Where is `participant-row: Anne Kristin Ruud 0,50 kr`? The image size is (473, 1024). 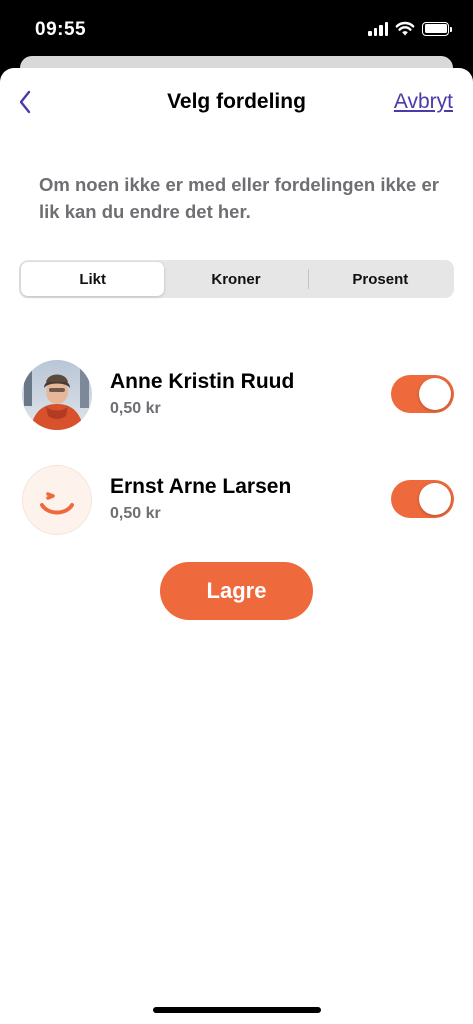 participant-row: Anne Kristin Ruud 0,50 kr is located at coordinates (238, 395).